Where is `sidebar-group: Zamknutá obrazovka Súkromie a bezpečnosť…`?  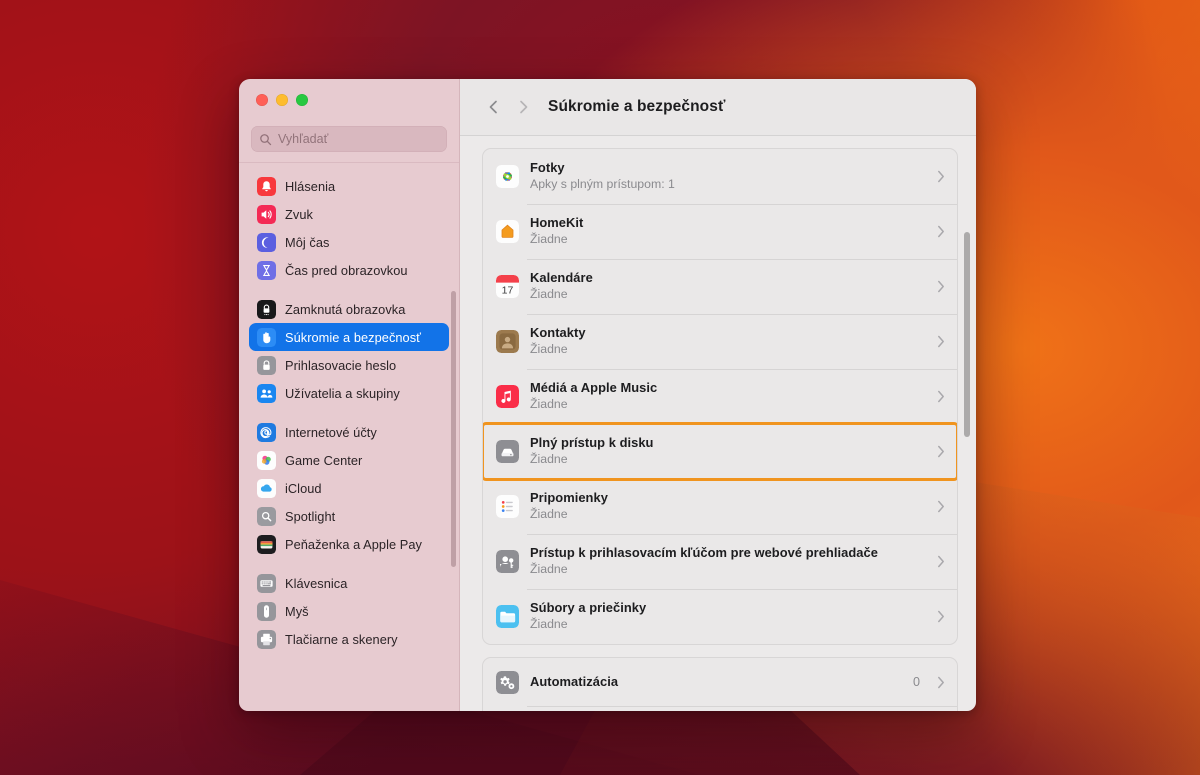 sidebar-group: Zamknutá obrazovka Súkromie a bezpečnosť… is located at coordinates (349, 345).